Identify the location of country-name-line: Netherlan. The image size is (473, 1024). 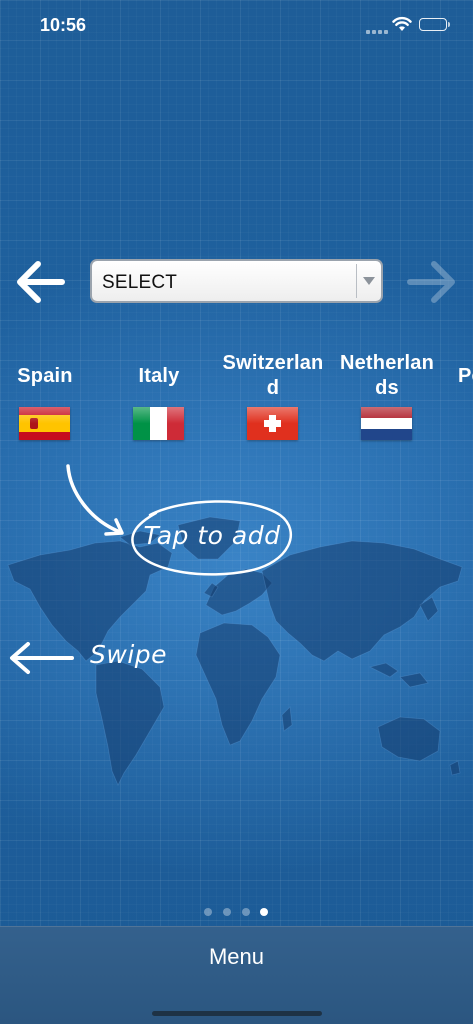
(387, 363).